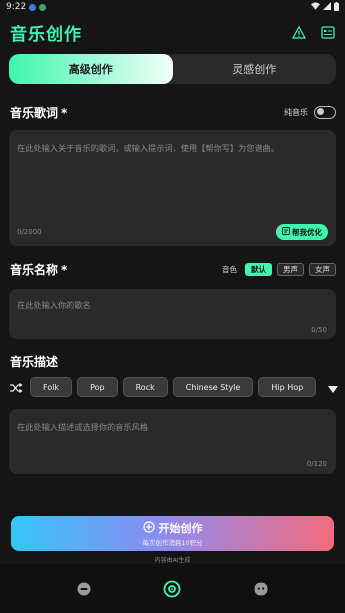 This screenshot has width=345, height=613. I want to click on optimize-label: 帮我优化, so click(307, 232).